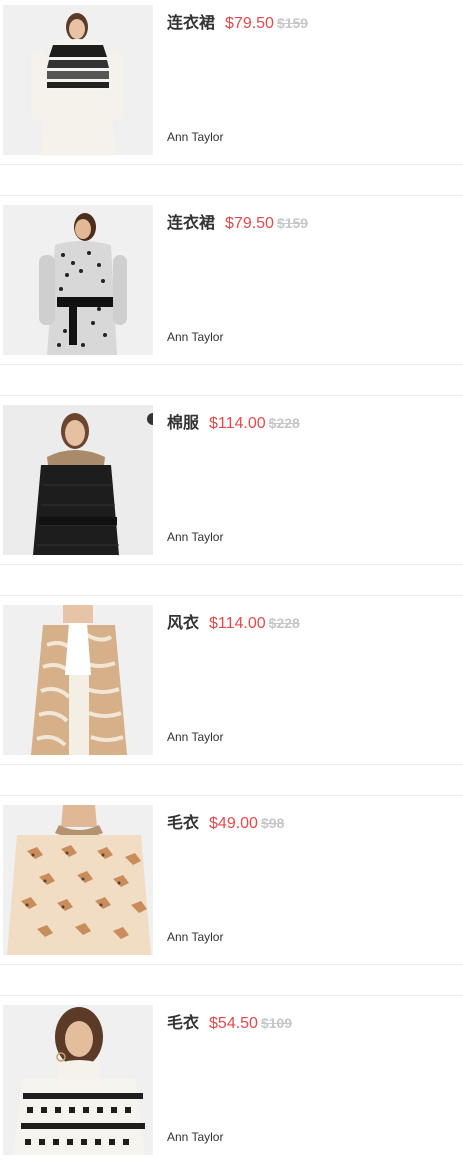 The image size is (463, 1164). Describe the element at coordinates (276, 1023) in the screenshot. I see `original-price: $109` at that location.